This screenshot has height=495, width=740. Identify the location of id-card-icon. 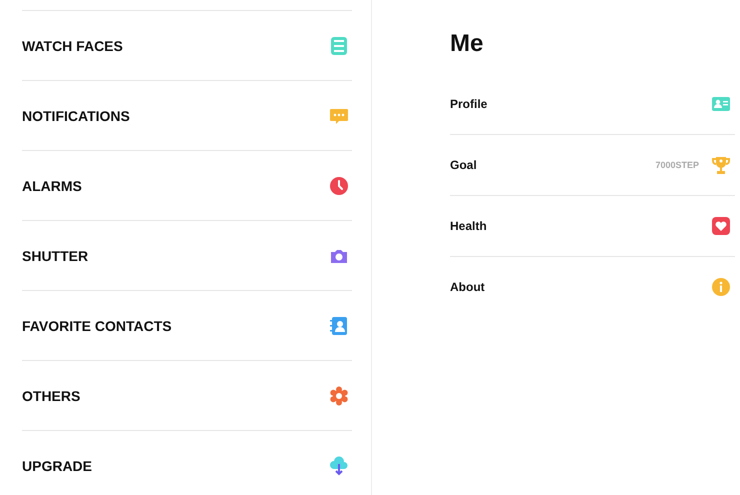
(721, 104).